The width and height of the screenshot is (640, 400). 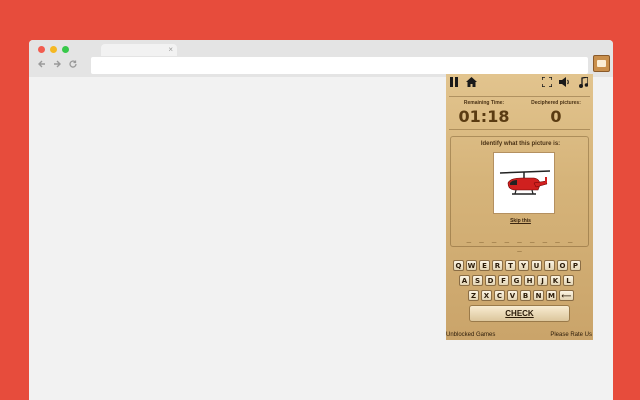 What do you see at coordinates (564, 83) in the screenshot?
I see `speaker-icon` at bounding box center [564, 83].